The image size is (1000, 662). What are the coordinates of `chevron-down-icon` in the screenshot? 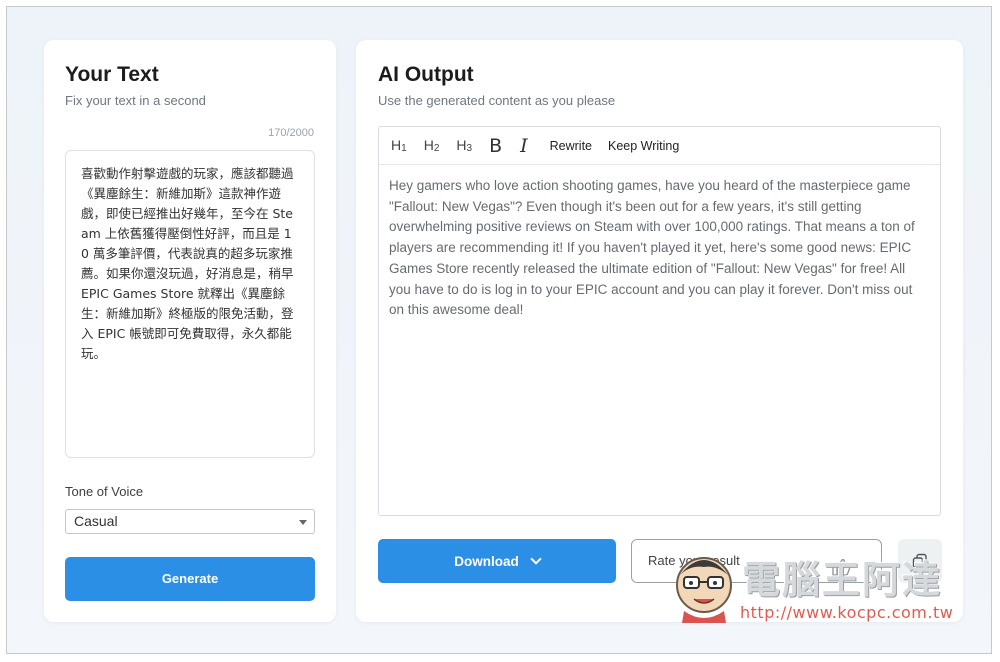 It's located at (536, 559).